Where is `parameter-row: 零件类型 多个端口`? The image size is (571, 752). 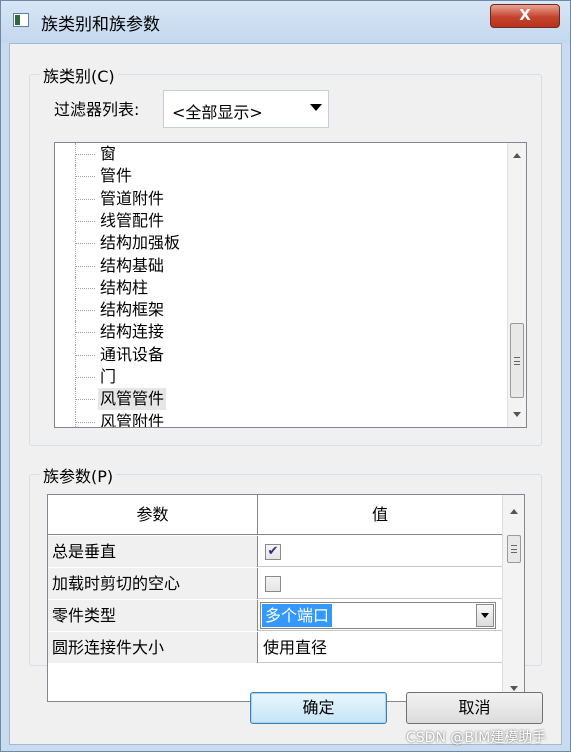 parameter-row: 零件类型 多个端口 is located at coordinates (275, 615).